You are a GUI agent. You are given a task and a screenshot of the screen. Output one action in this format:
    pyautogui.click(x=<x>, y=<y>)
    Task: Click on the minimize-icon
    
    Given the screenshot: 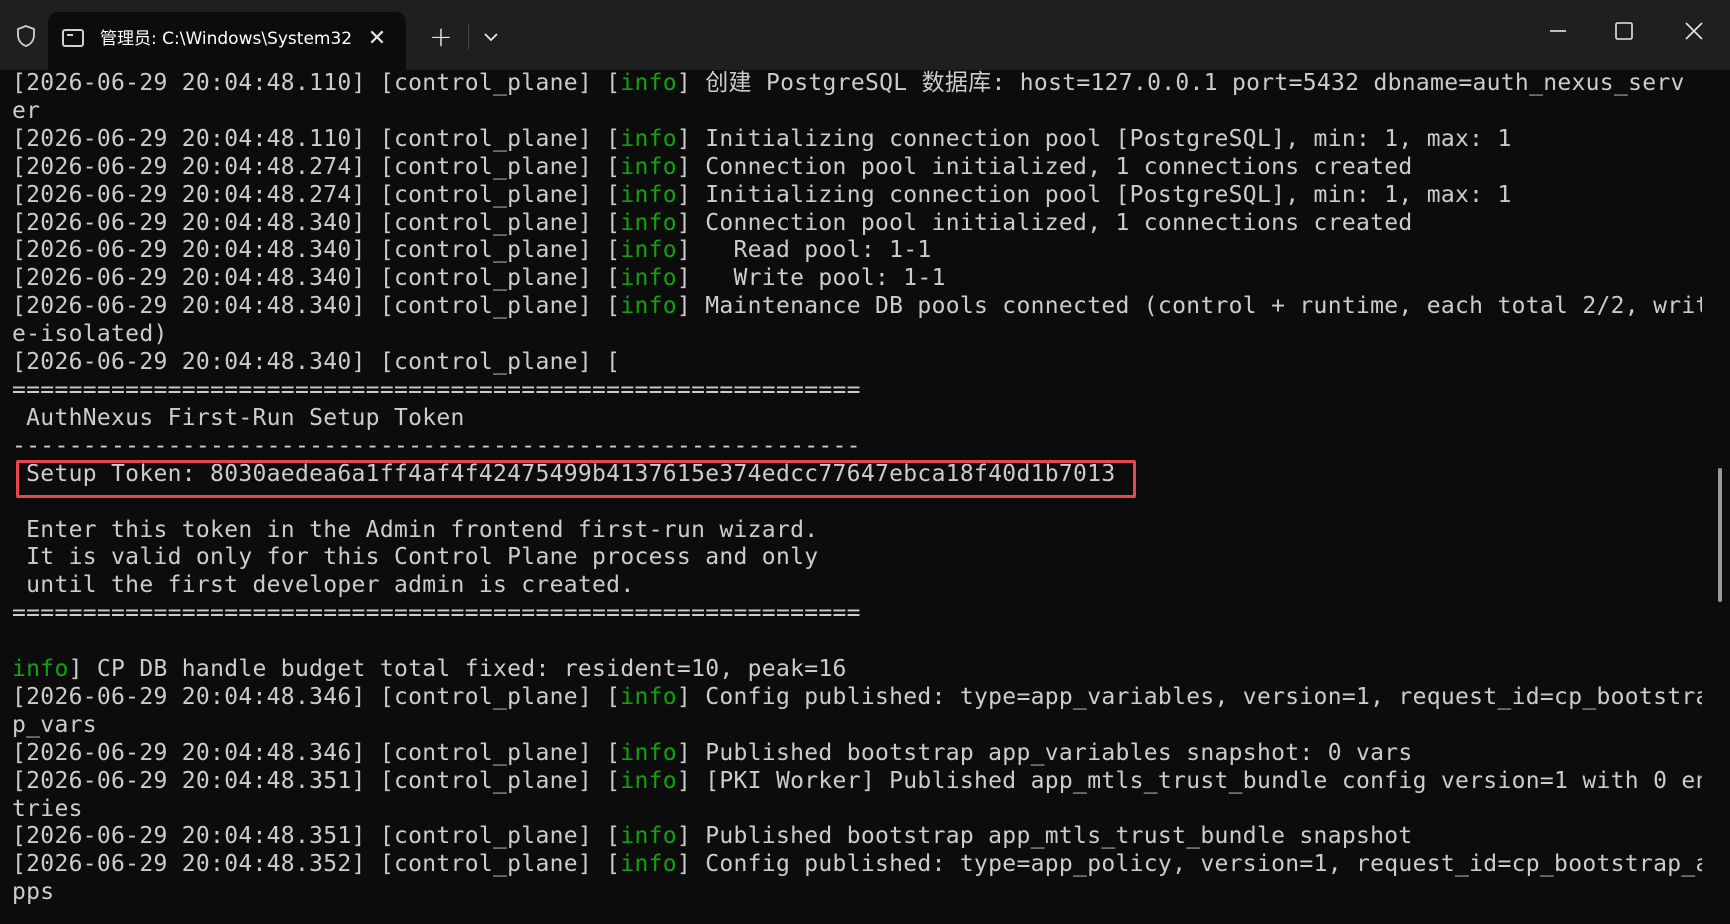 What is the action you would take?
    pyautogui.click(x=1558, y=31)
    